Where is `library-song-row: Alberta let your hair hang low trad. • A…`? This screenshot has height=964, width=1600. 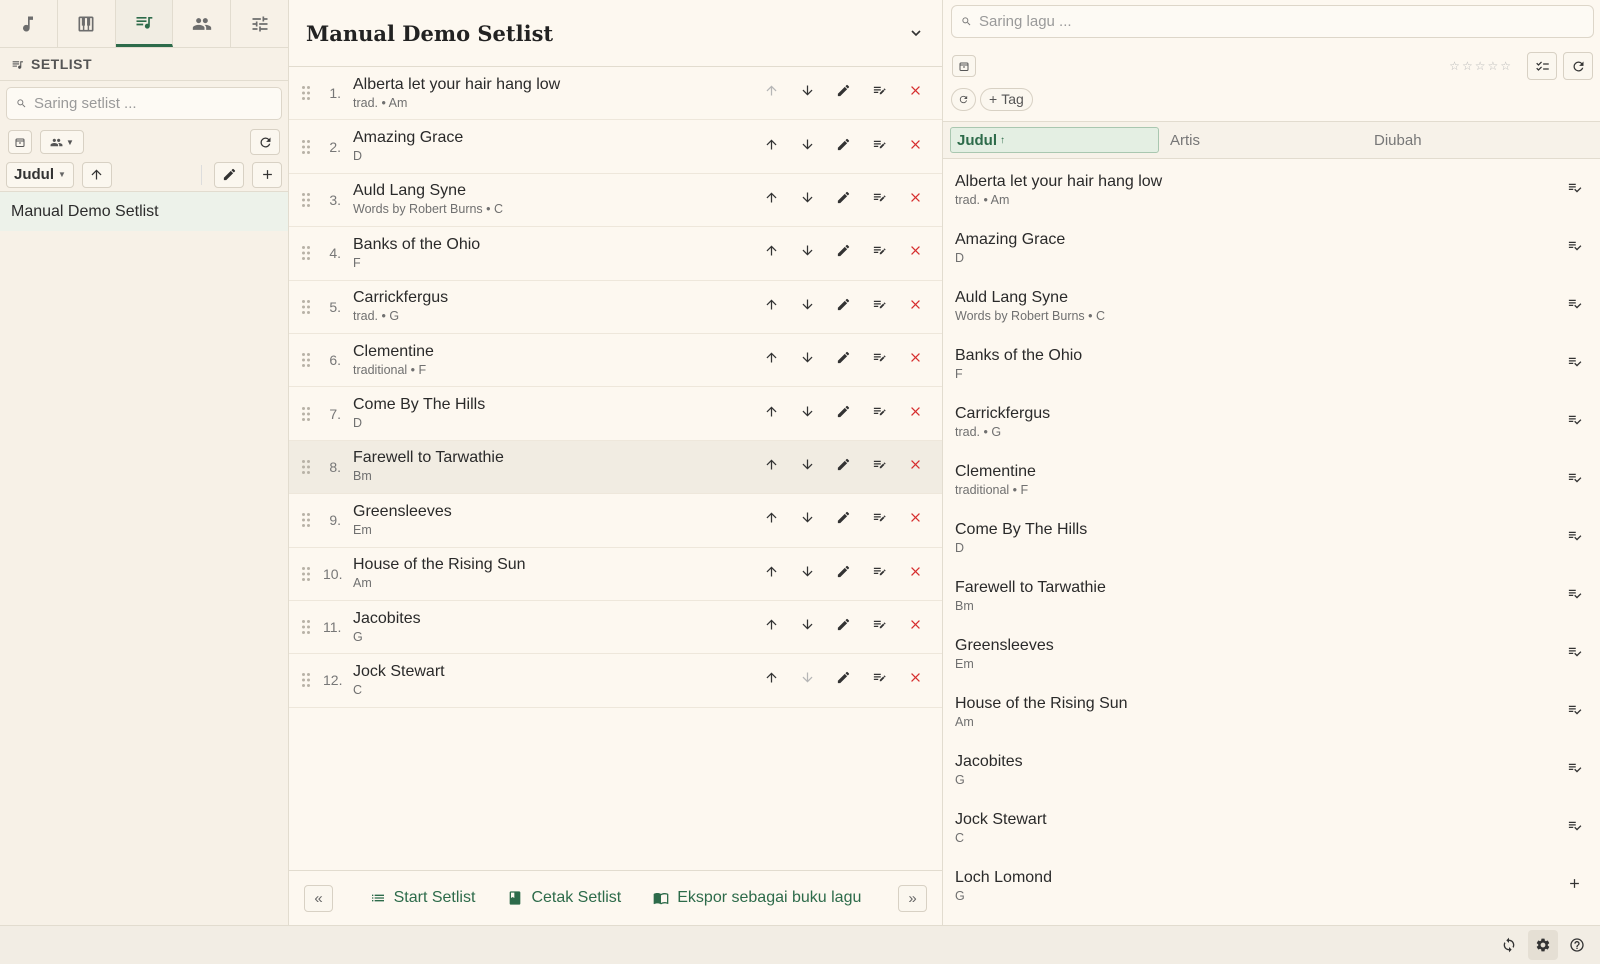
library-song-row: Alberta let your hair hang low trad. • A… is located at coordinates (1271, 190).